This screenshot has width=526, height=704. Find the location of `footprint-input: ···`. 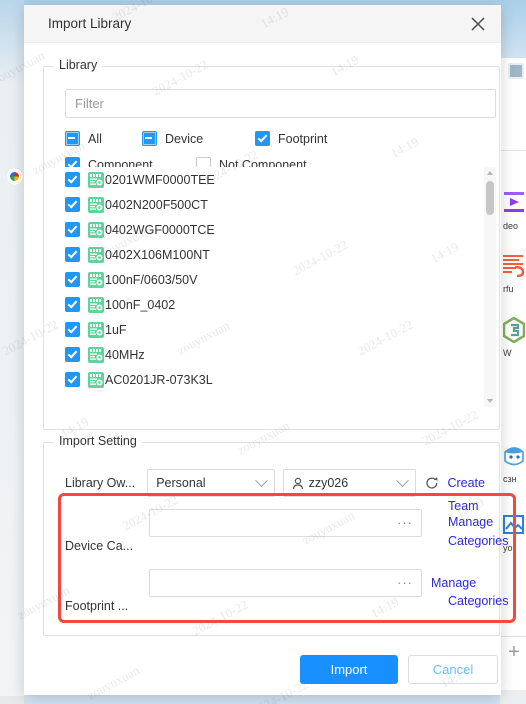

footprint-input: ··· is located at coordinates (285, 583).